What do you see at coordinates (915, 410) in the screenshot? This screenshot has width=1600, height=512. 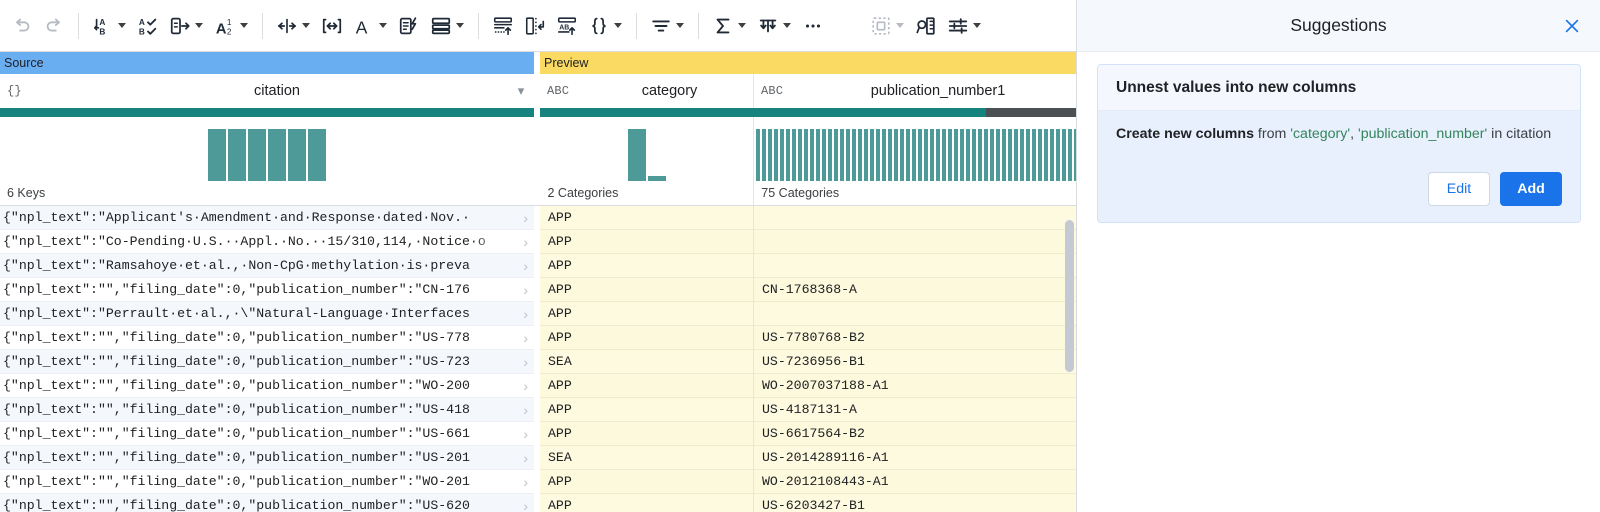 I see `cell-publication-number1: US-4187131-A` at bounding box center [915, 410].